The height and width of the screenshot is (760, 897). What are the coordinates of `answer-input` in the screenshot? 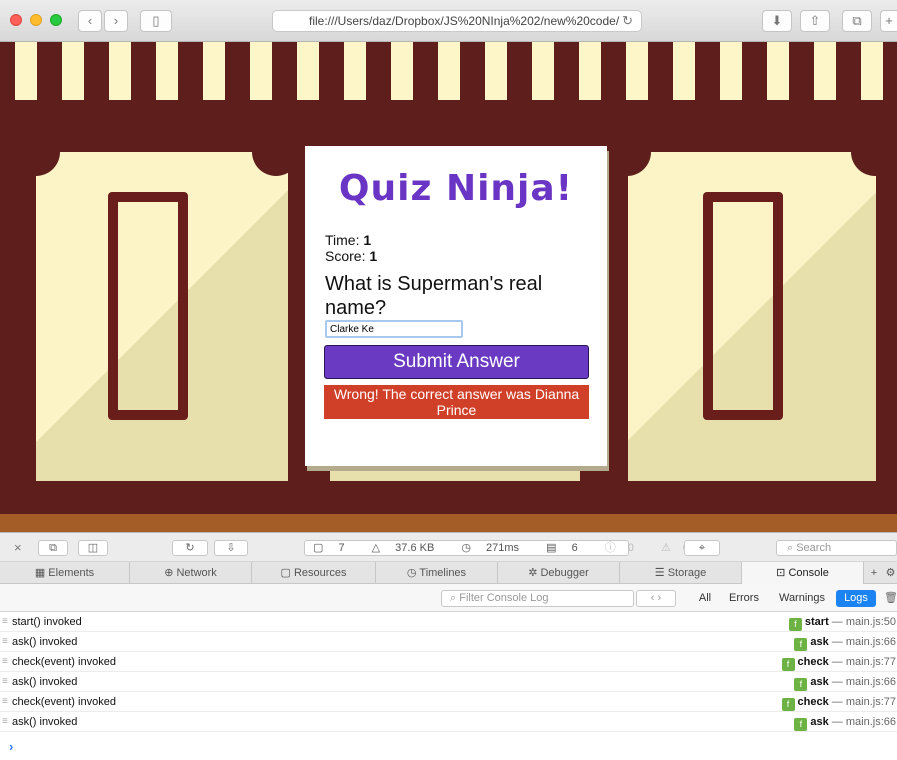 It's located at (394, 329).